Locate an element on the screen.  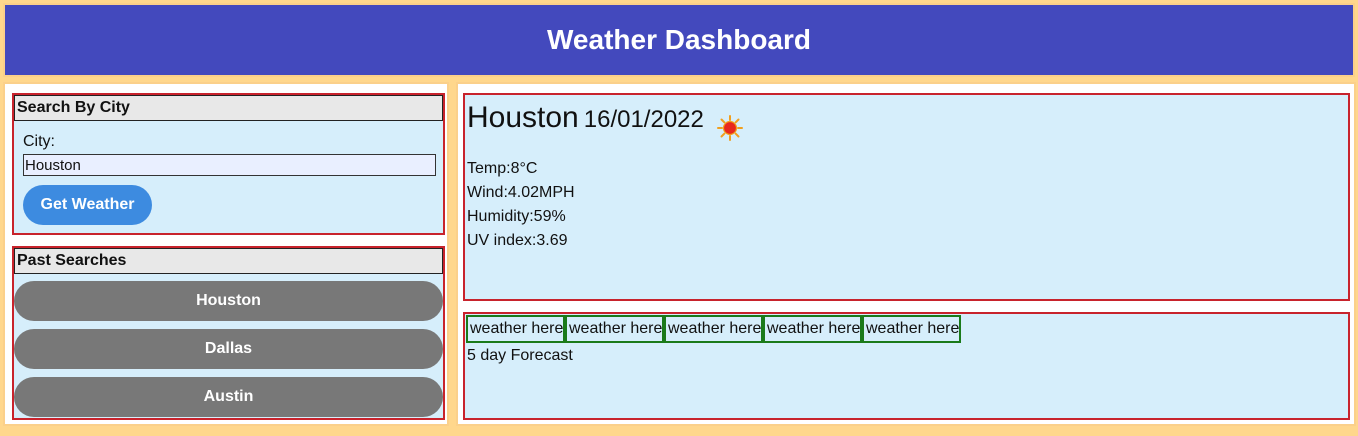
search-panel: Search By City City: Get Weather is located at coordinates (228, 164).